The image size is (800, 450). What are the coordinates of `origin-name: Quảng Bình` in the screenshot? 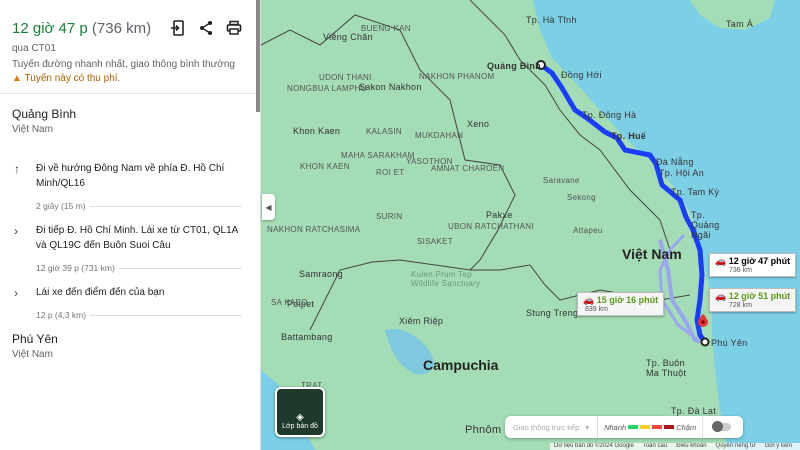 It's located at (44, 114).